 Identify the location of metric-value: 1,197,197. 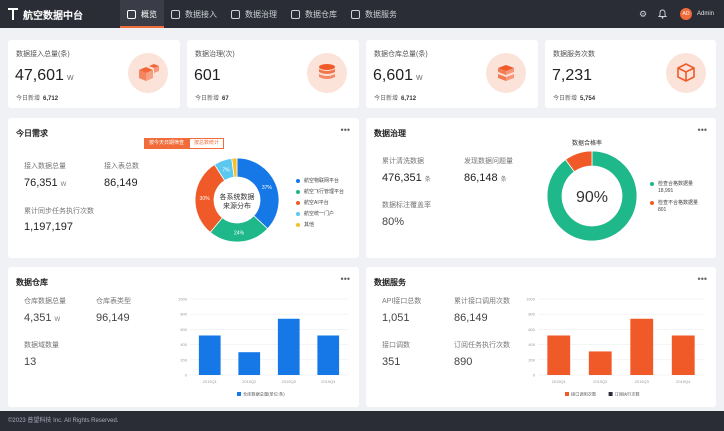
(48, 227).